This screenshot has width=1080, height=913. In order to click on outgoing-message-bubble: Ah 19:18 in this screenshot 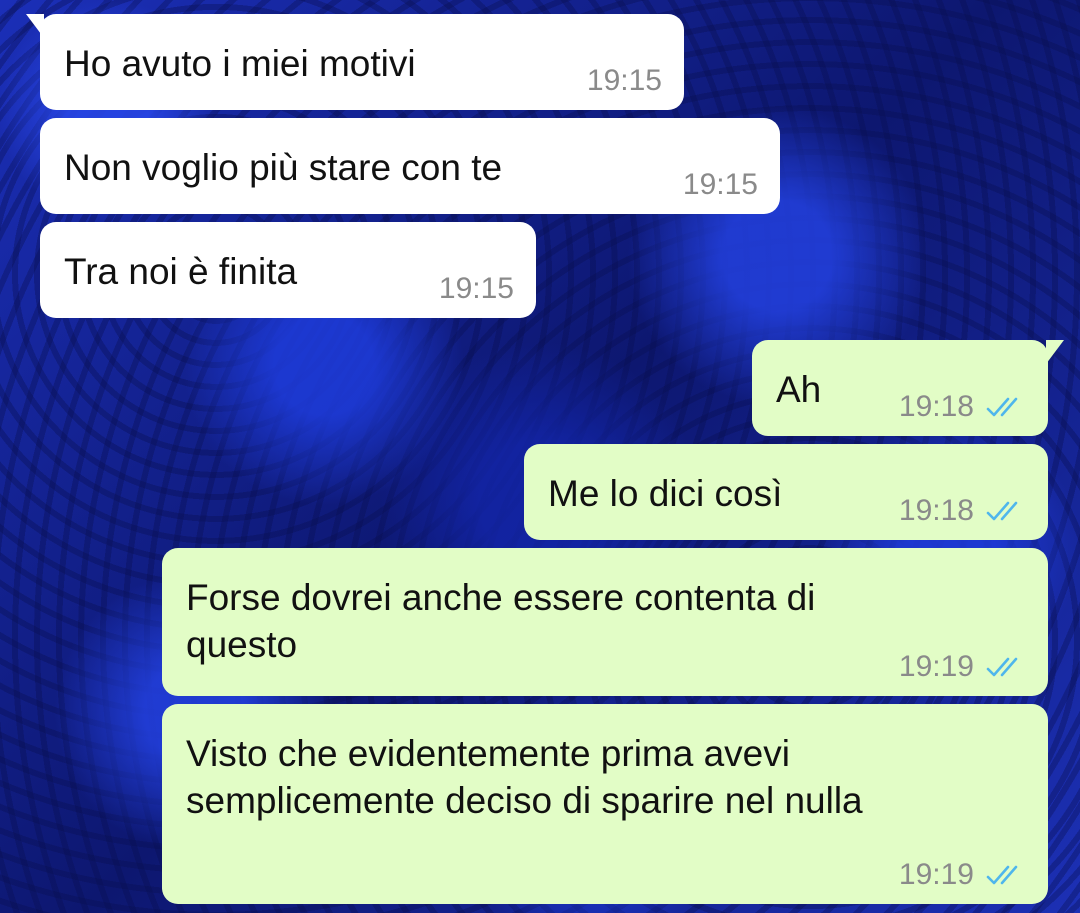, I will do `click(908, 388)`.